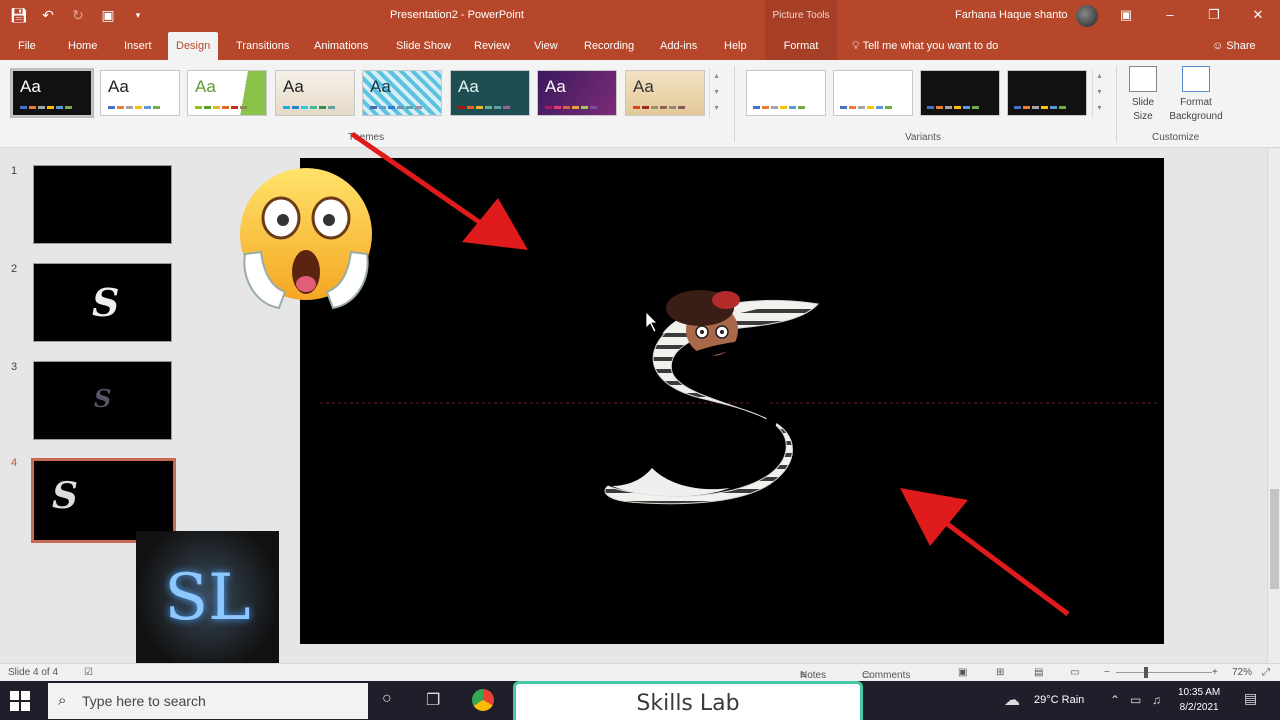  I want to click on slide-scrollbar, so click(1273, 406).